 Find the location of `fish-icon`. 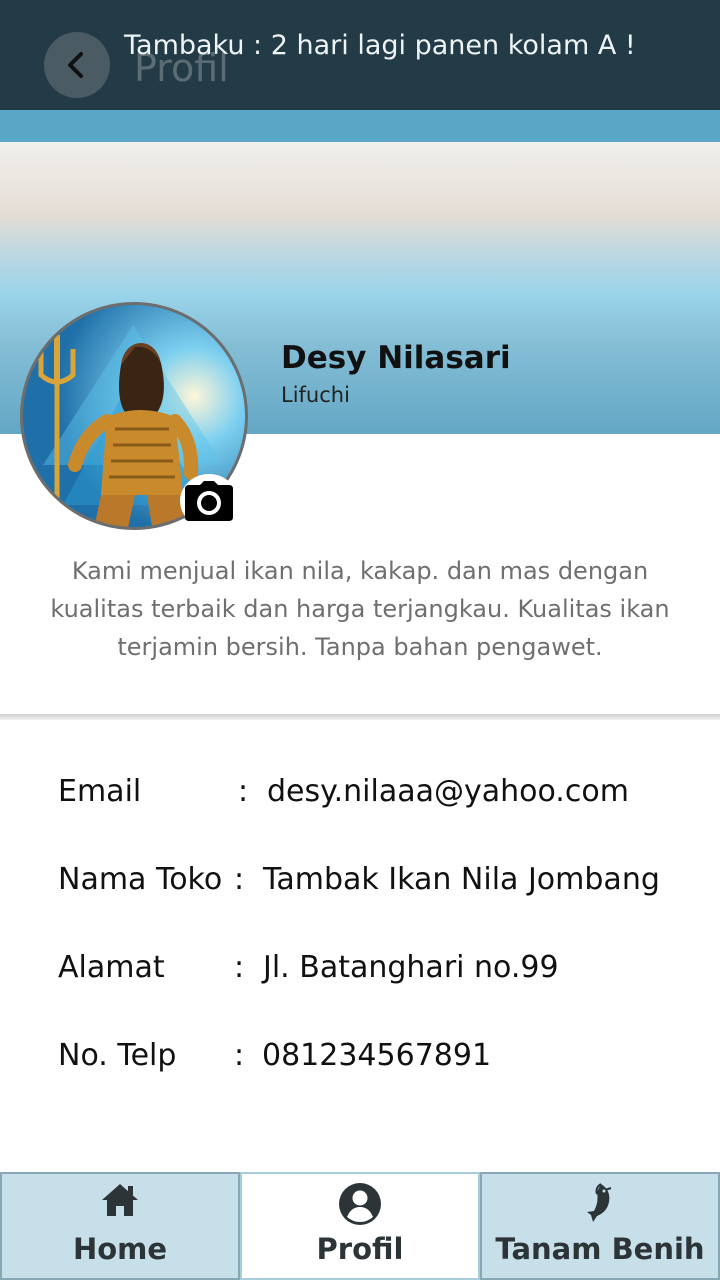

fish-icon is located at coordinates (599, 1202).